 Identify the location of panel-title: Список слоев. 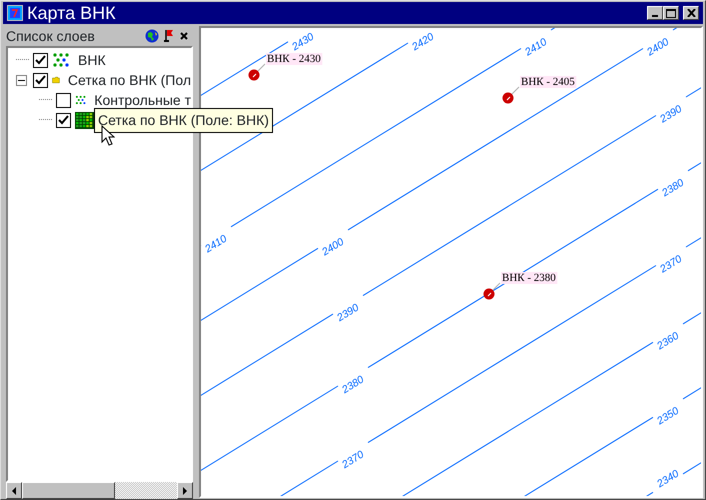
(50, 36).